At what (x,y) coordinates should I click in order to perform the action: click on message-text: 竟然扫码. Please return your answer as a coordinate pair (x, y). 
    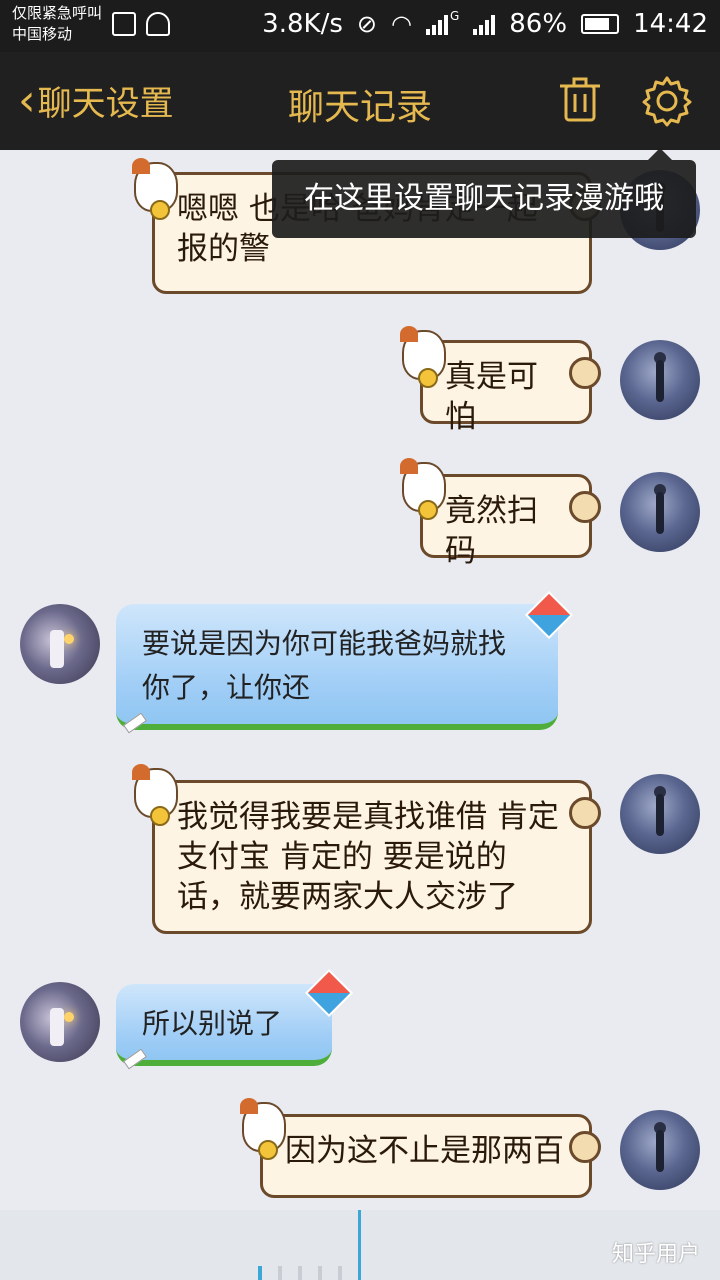
    Looking at the image, I should click on (491, 531).